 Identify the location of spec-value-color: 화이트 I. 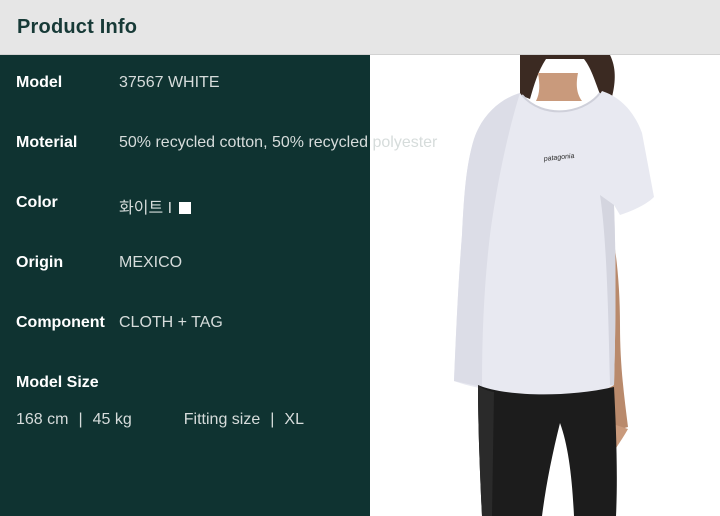
(155, 206).